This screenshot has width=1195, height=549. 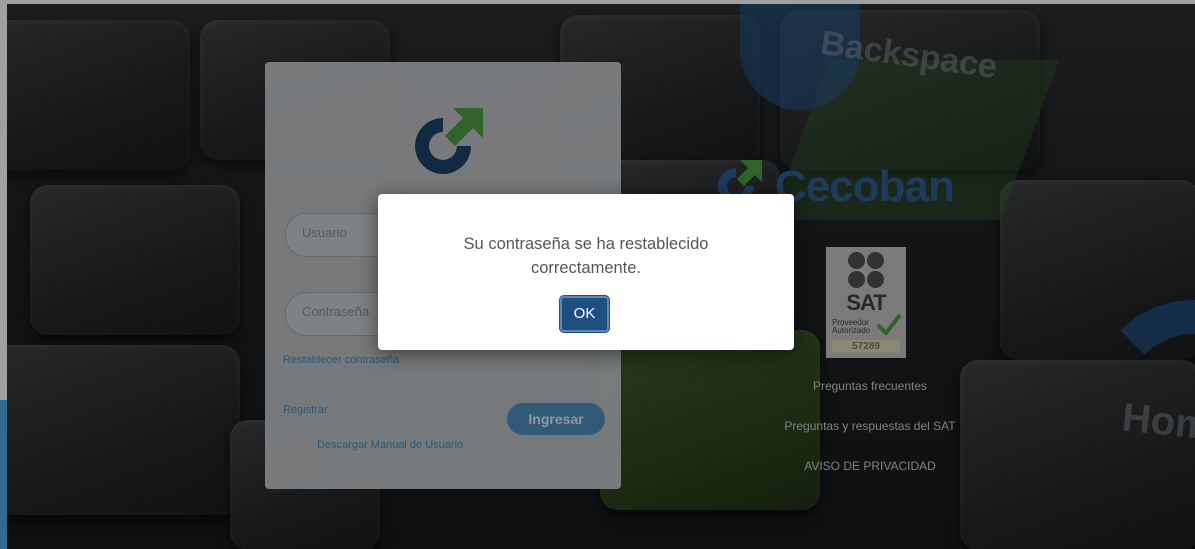 What do you see at coordinates (584, 314) in the screenshot?
I see `ok-button: OK` at bounding box center [584, 314].